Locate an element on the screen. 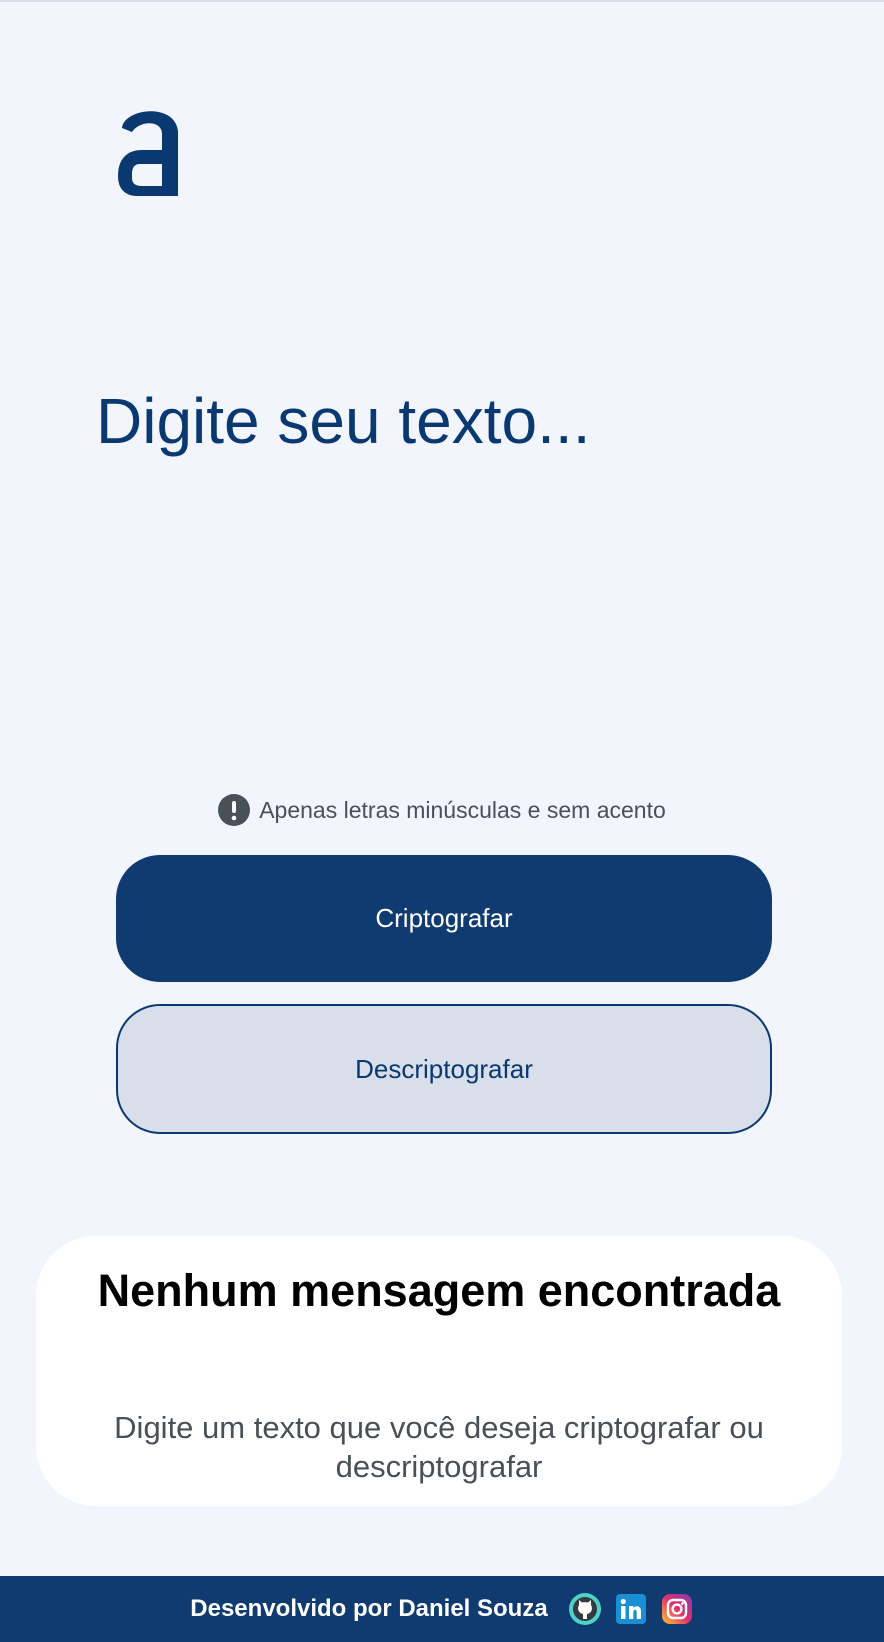 The height and width of the screenshot is (1642, 884). footer-credit: Desenvolvido por Daniel Souza is located at coordinates (369, 1608).